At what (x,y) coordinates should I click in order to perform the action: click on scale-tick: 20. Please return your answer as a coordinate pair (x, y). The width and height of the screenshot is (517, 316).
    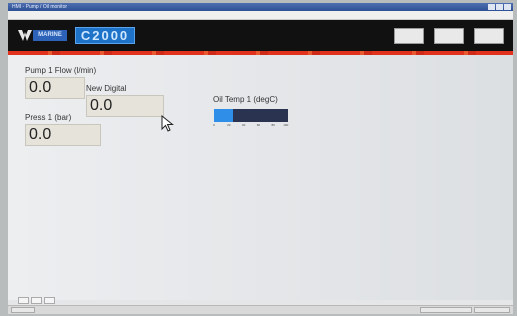
    Looking at the image, I should click on (229, 125).